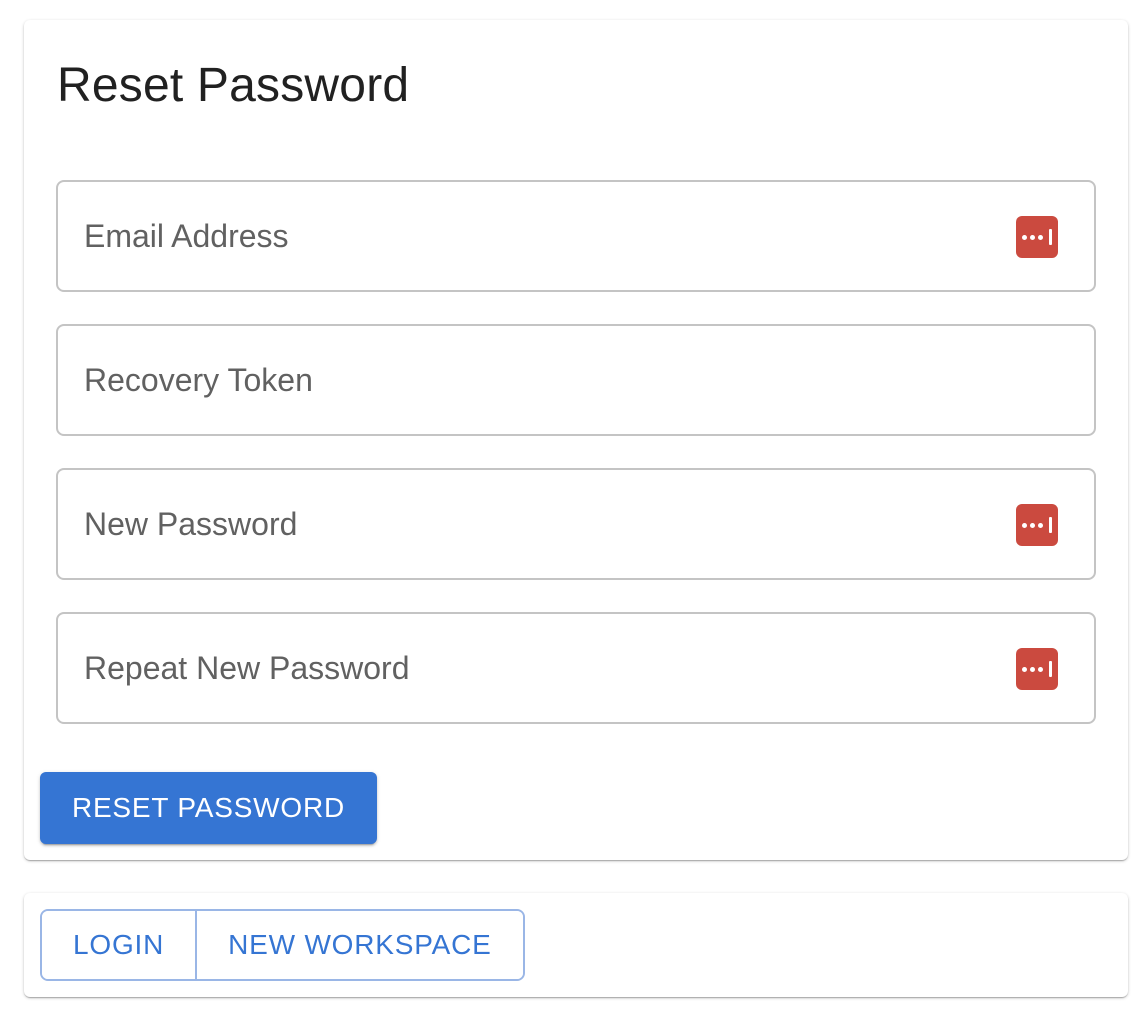 This screenshot has height=1024, width=1148. What do you see at coordinates (534, 524) in the screenshot?
I see `new-password-input` at bounding box center [534, 524].